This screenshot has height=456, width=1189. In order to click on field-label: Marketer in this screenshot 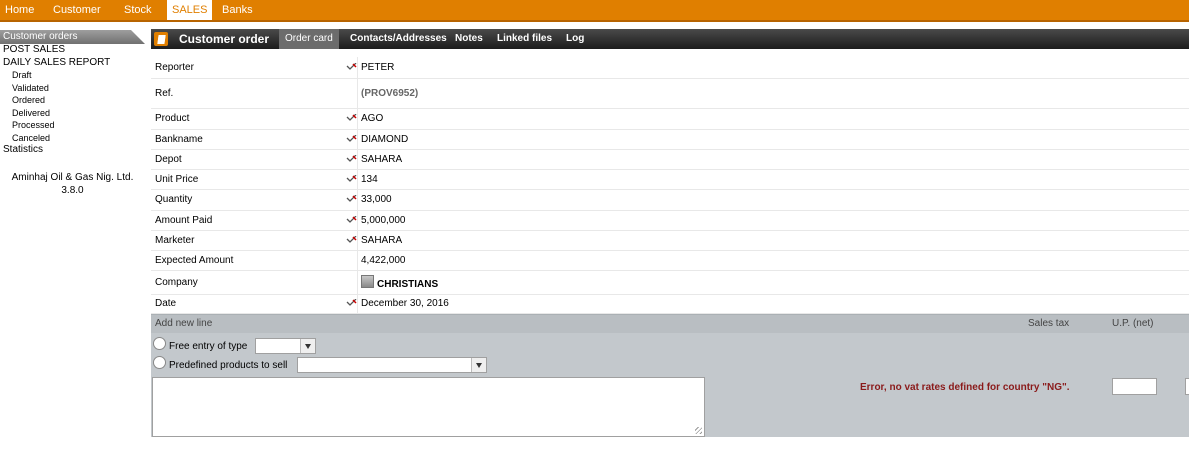, I will do `click(248, 240)`.